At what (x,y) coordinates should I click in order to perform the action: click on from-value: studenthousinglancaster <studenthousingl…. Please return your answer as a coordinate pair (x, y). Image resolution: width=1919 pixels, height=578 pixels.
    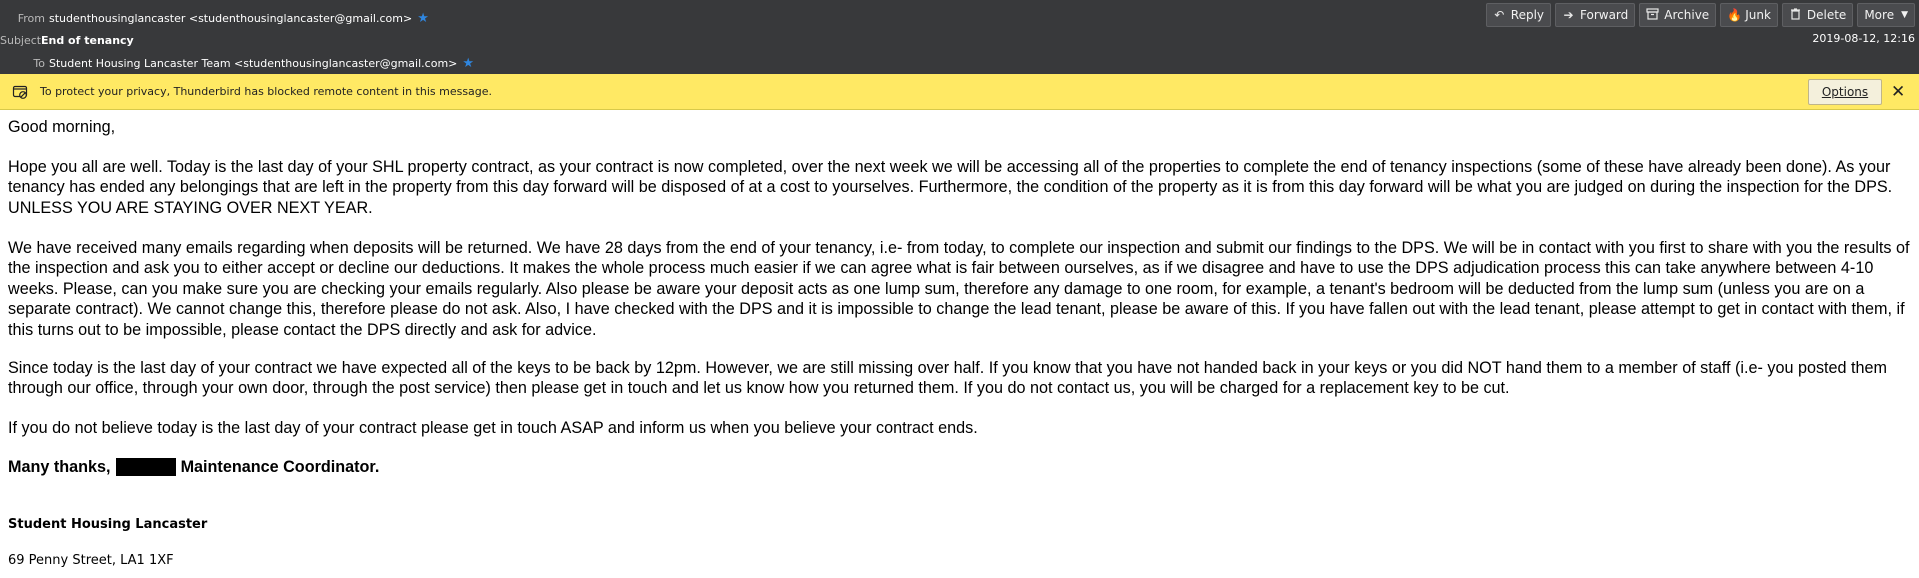
    Looking at the image, I should click on (230, 18).